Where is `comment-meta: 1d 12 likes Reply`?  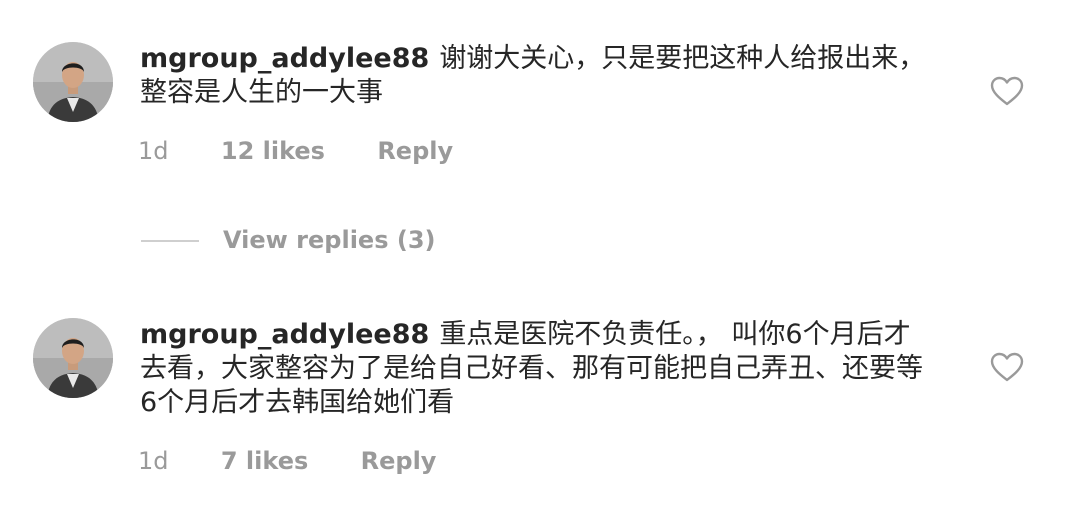 comment-meta: 1d 12 likes Reply is located at coordinates (317, 151).